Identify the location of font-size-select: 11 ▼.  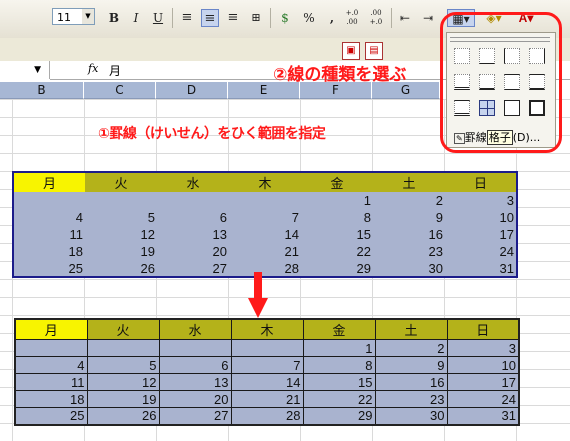
(73, 16).